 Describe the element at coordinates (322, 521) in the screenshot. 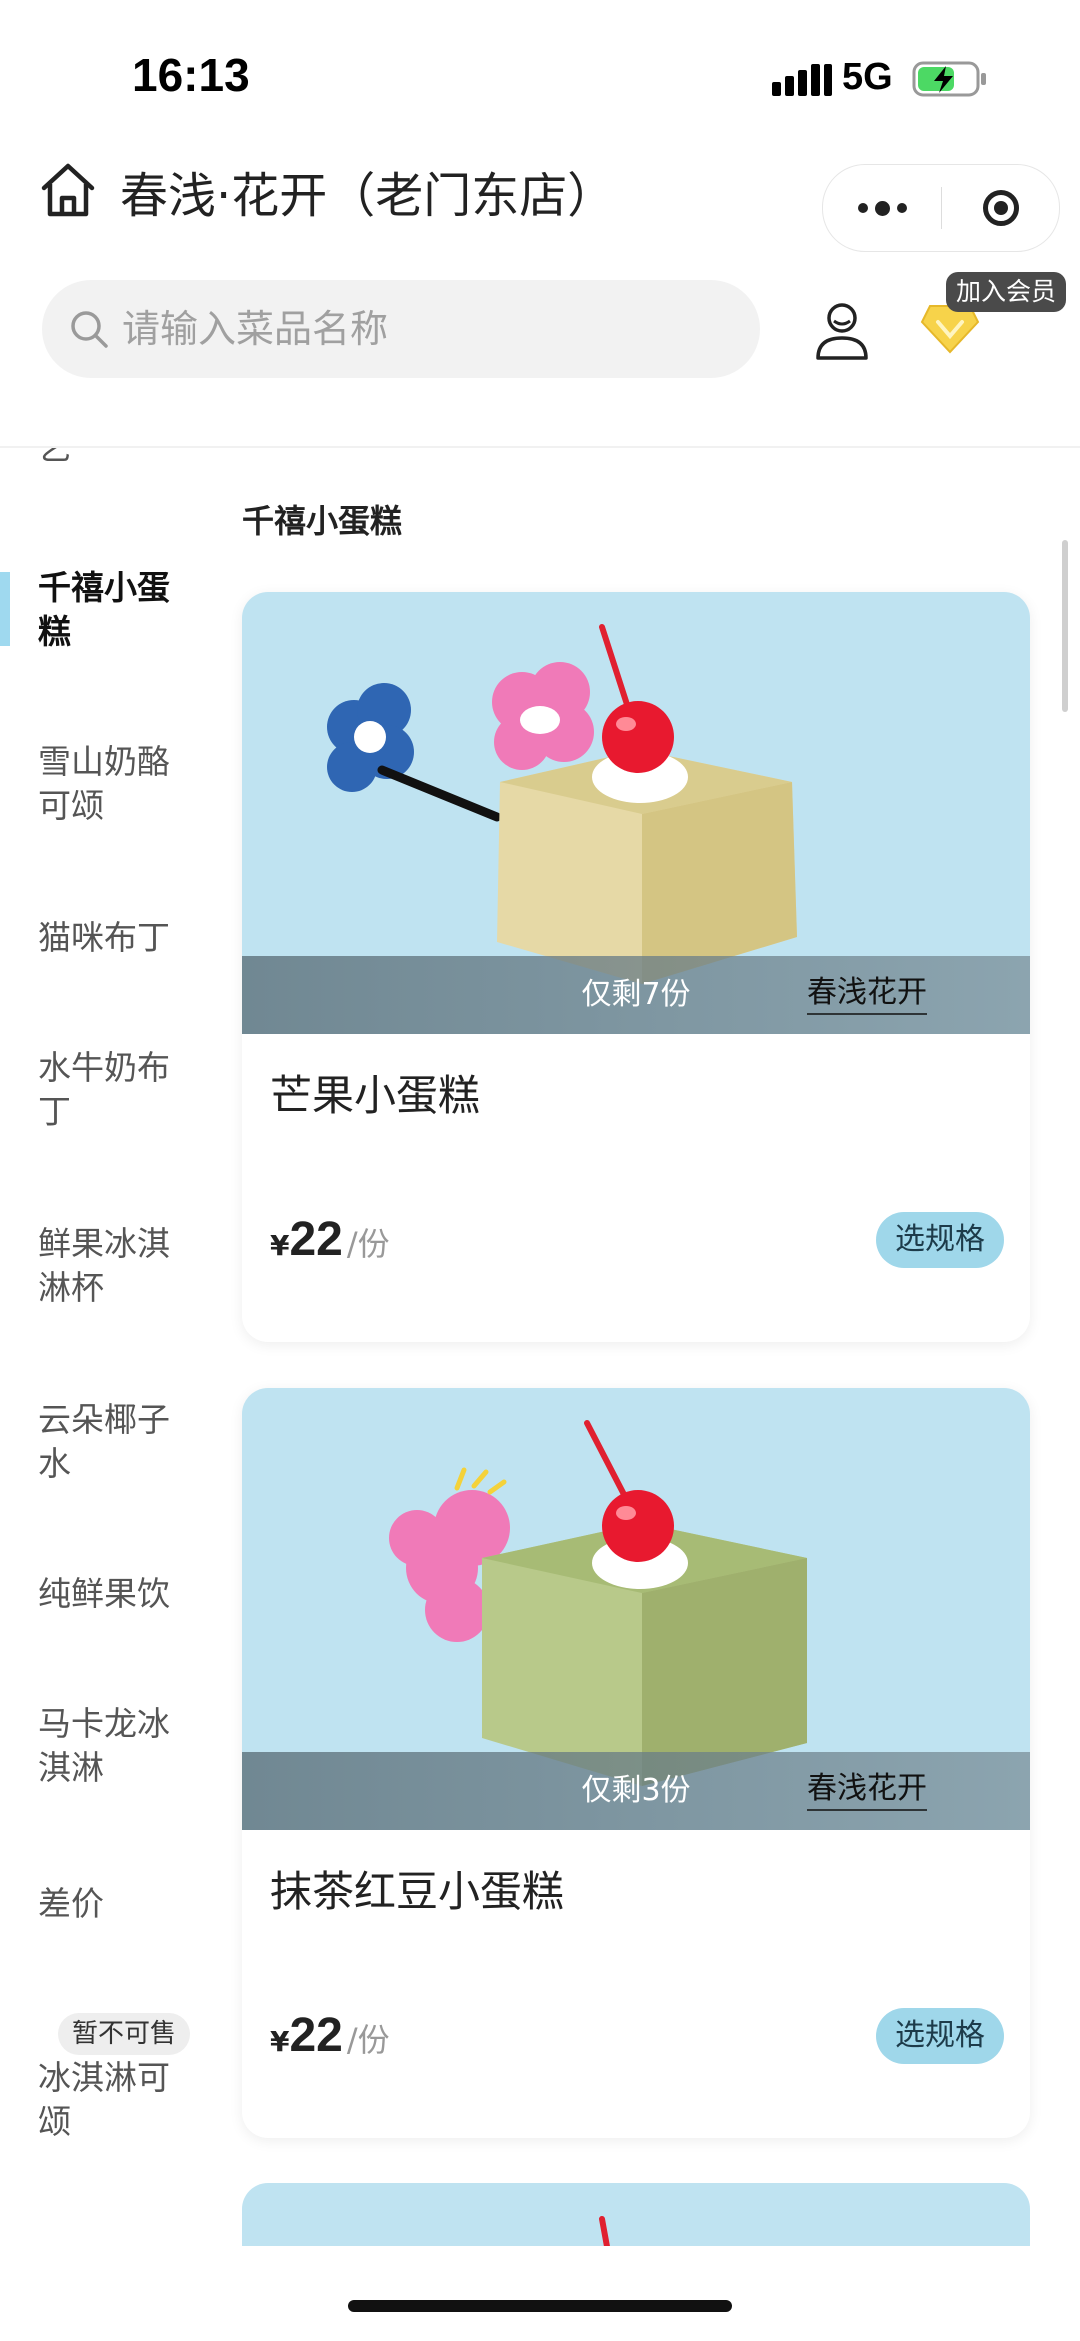

I see `section-title: 千禧小蛋糕` at that location.